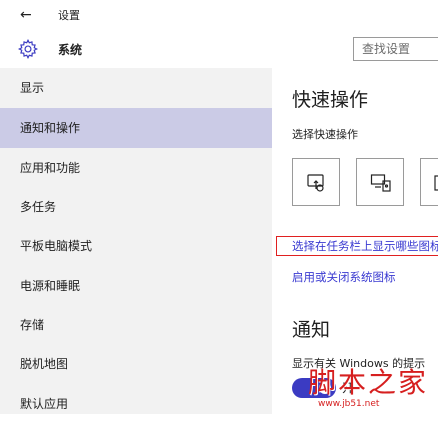 This screenshot has width=438, height=424. What do you see at coordinates (26, 15) in the screenshot?
I see `back-arrow-icon: ←` at bounding box center [26, 15].